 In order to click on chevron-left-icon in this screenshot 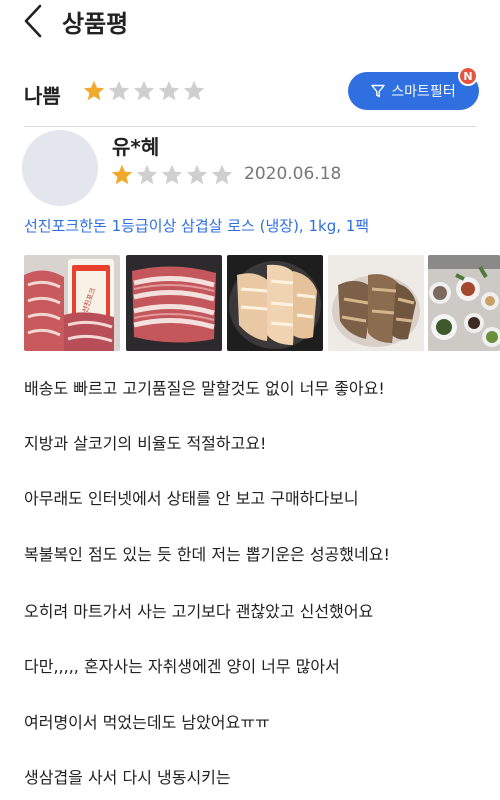, I will do `click(33, 21)`.